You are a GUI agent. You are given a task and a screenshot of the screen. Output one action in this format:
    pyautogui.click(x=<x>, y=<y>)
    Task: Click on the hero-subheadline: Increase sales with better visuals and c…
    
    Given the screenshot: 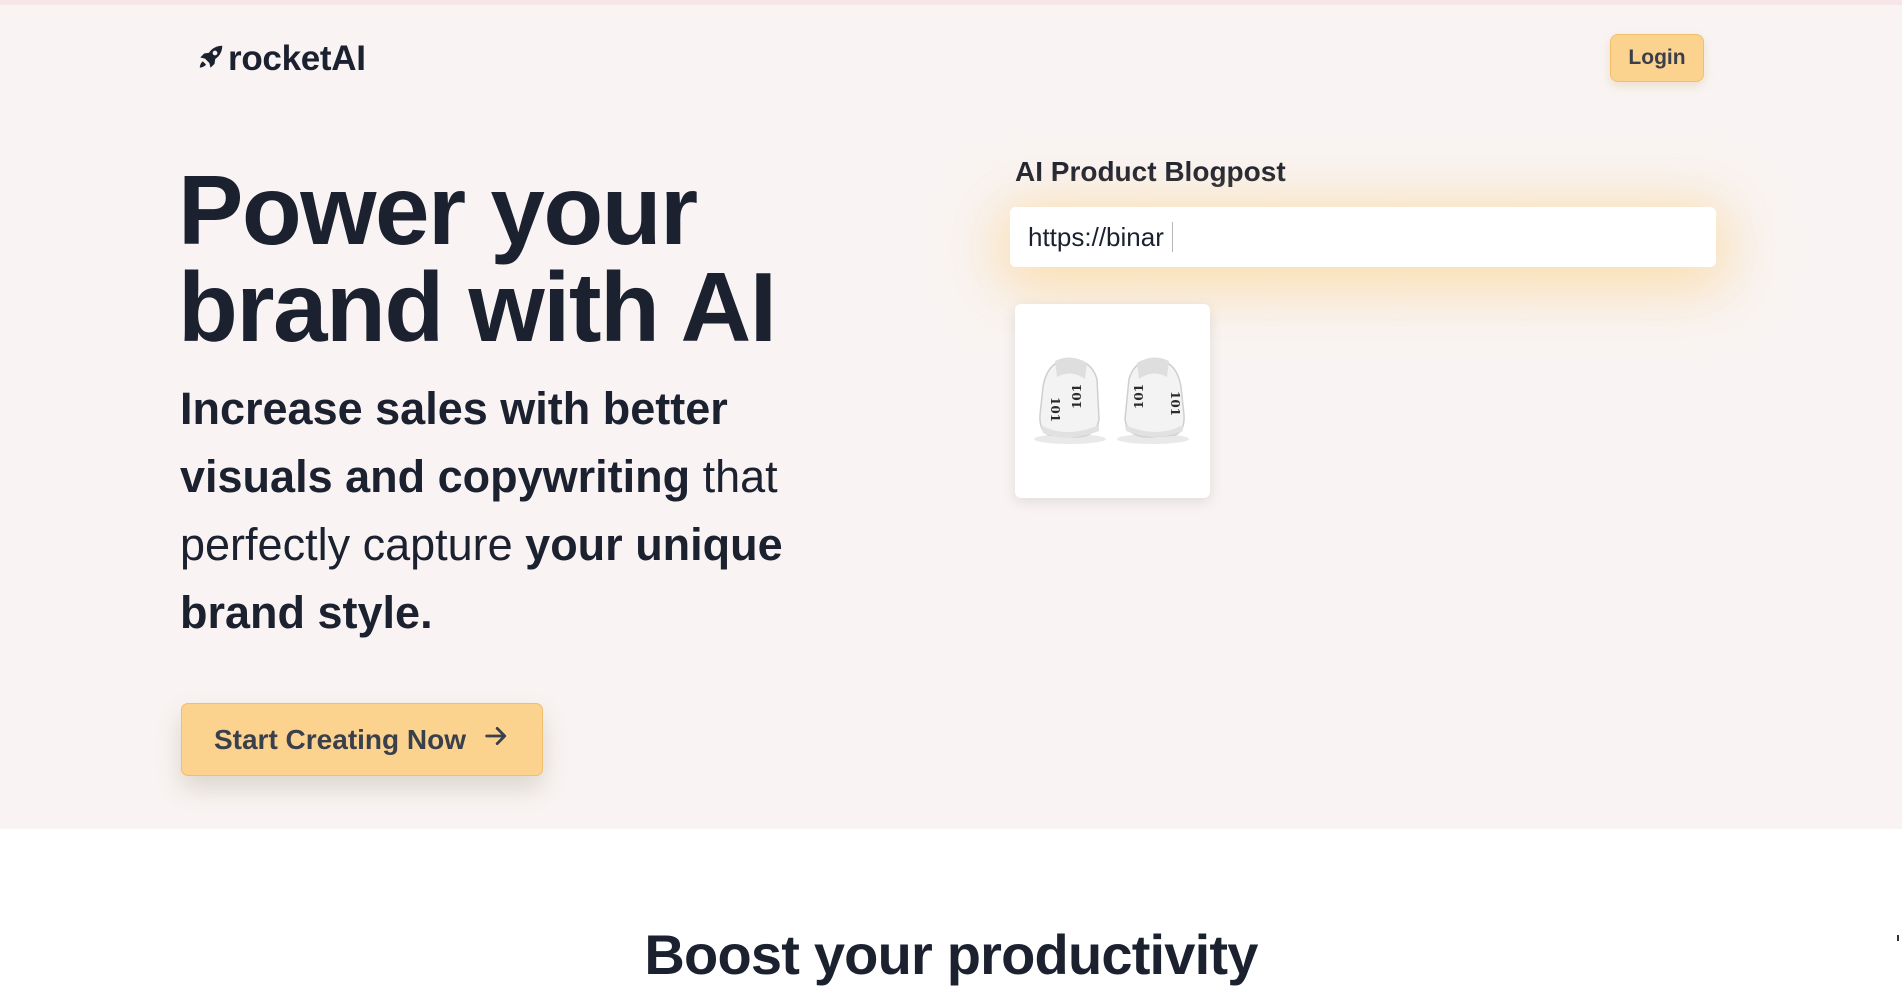 What is the action you would take?
    pyautogui.click(x=525, y=511)
    